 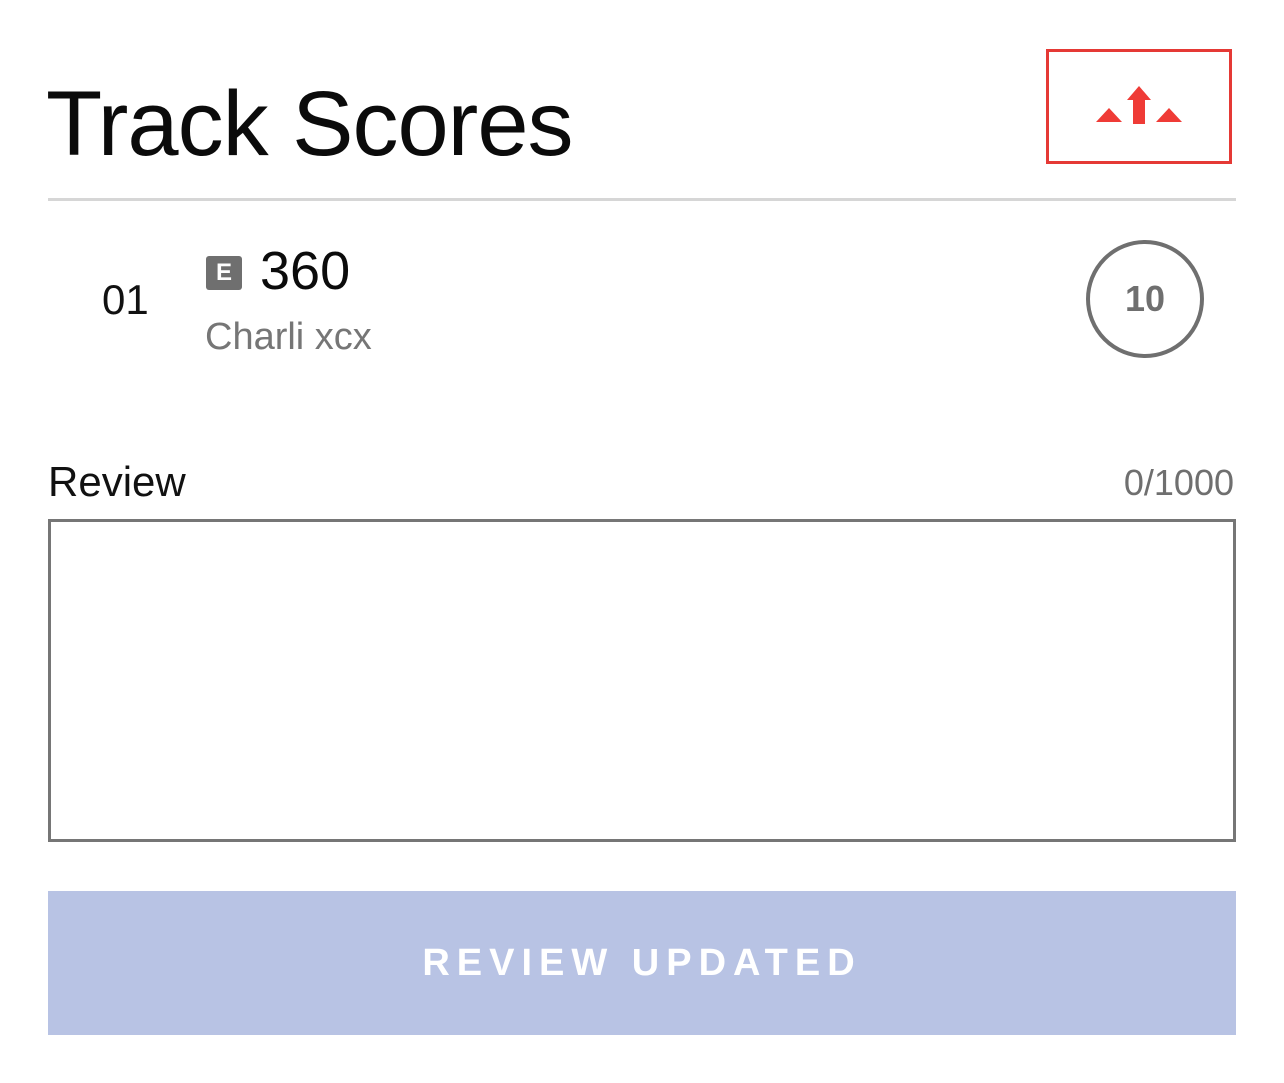 I want to click on logo-button, so click(x=1139, y=106).